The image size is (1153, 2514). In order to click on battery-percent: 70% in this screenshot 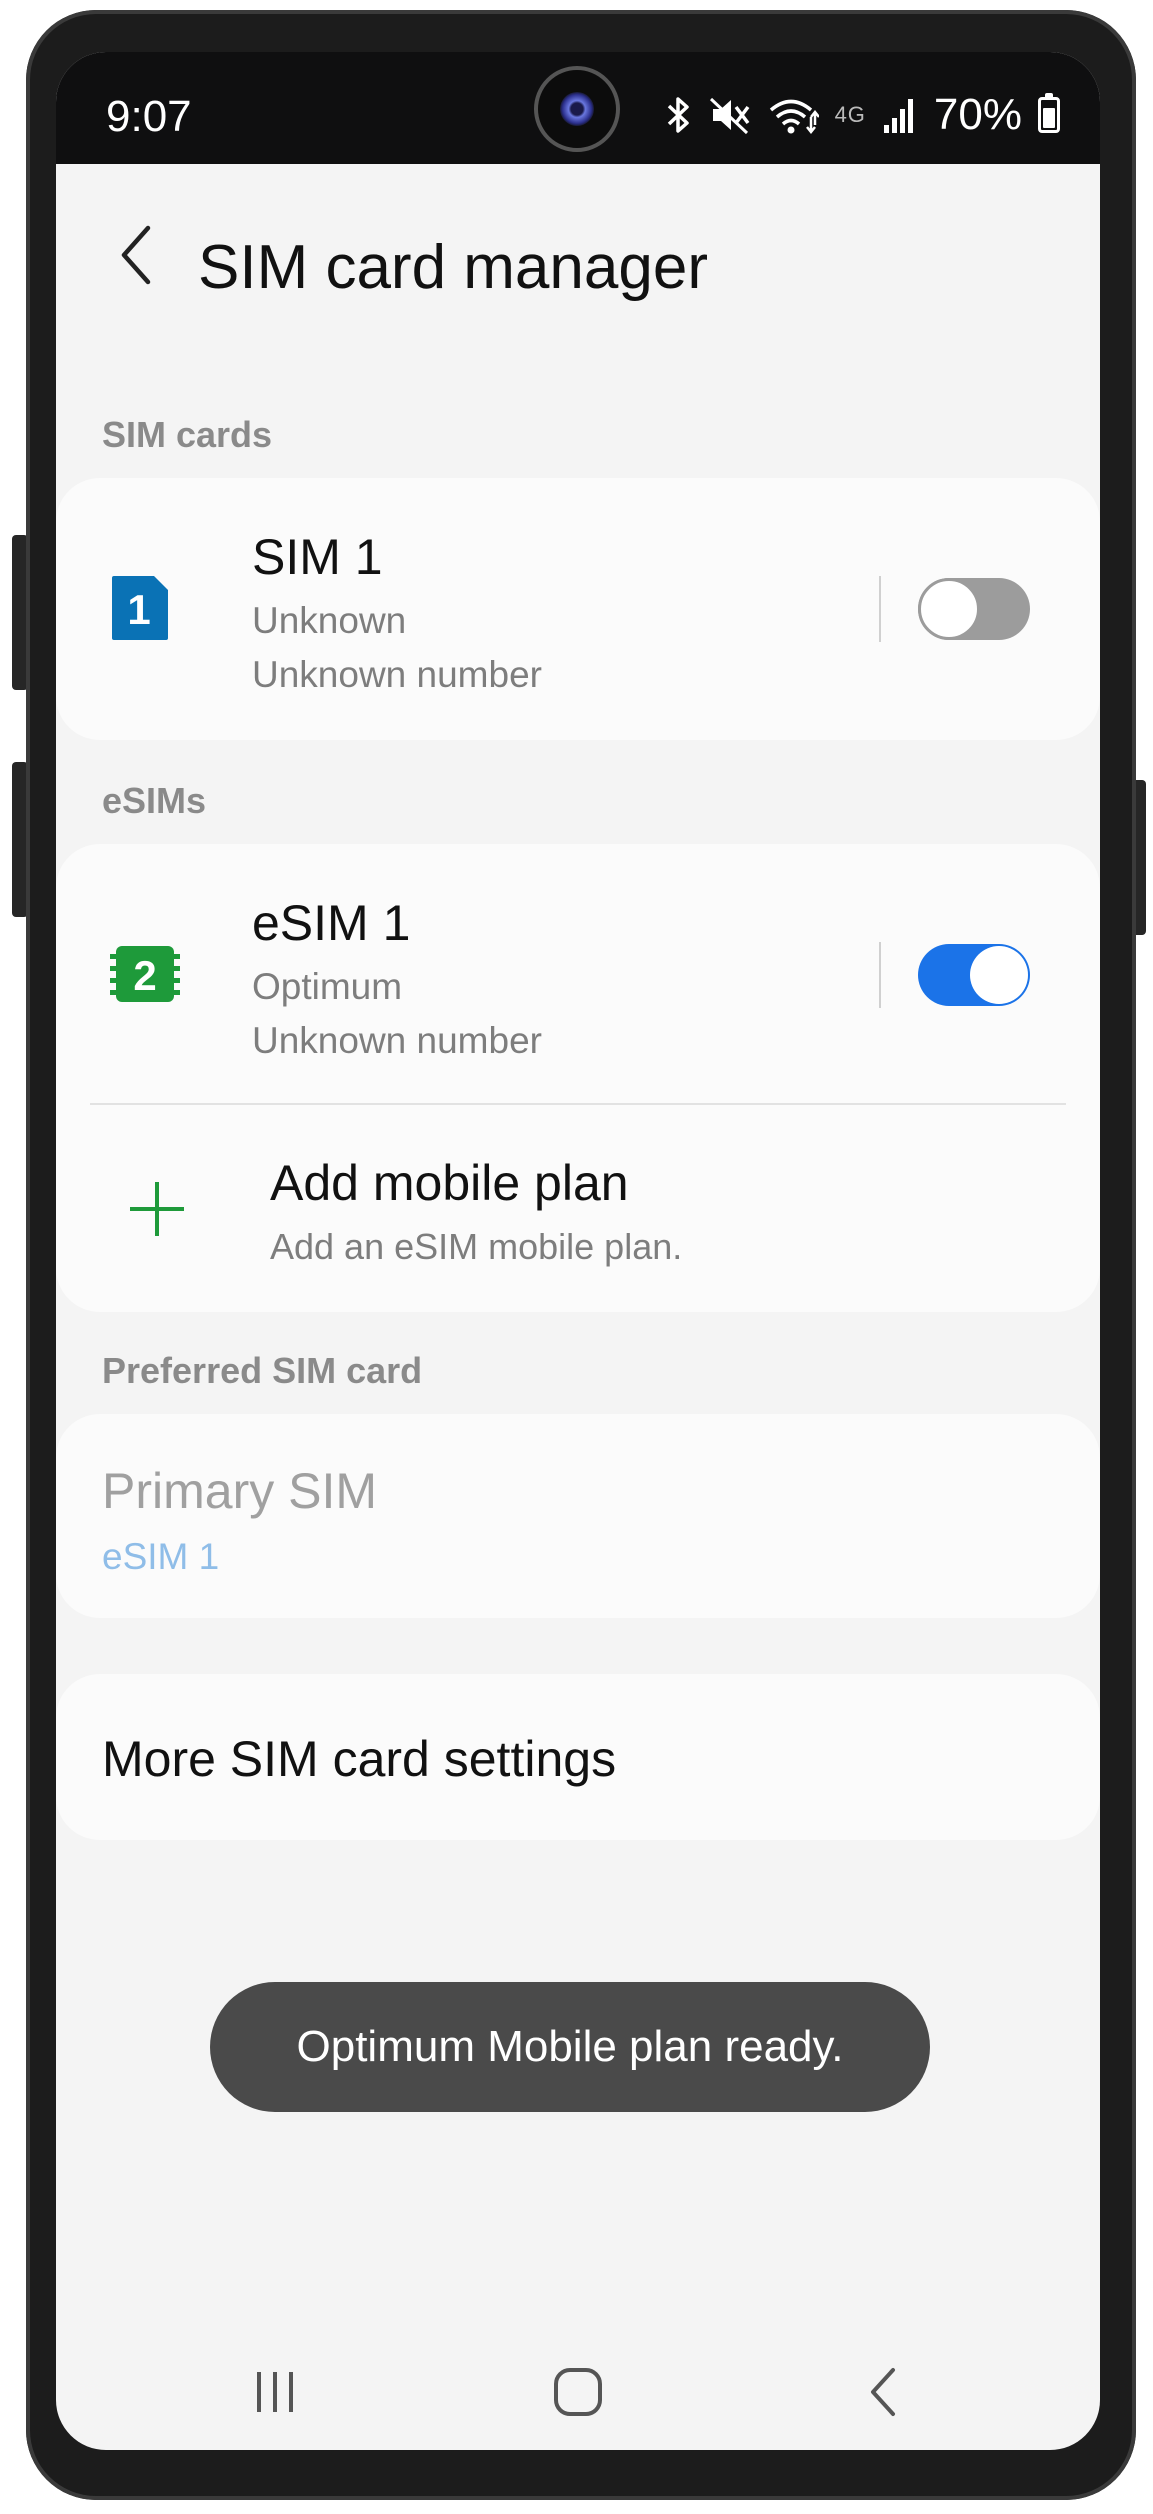, I will do `click(977, 114)`.